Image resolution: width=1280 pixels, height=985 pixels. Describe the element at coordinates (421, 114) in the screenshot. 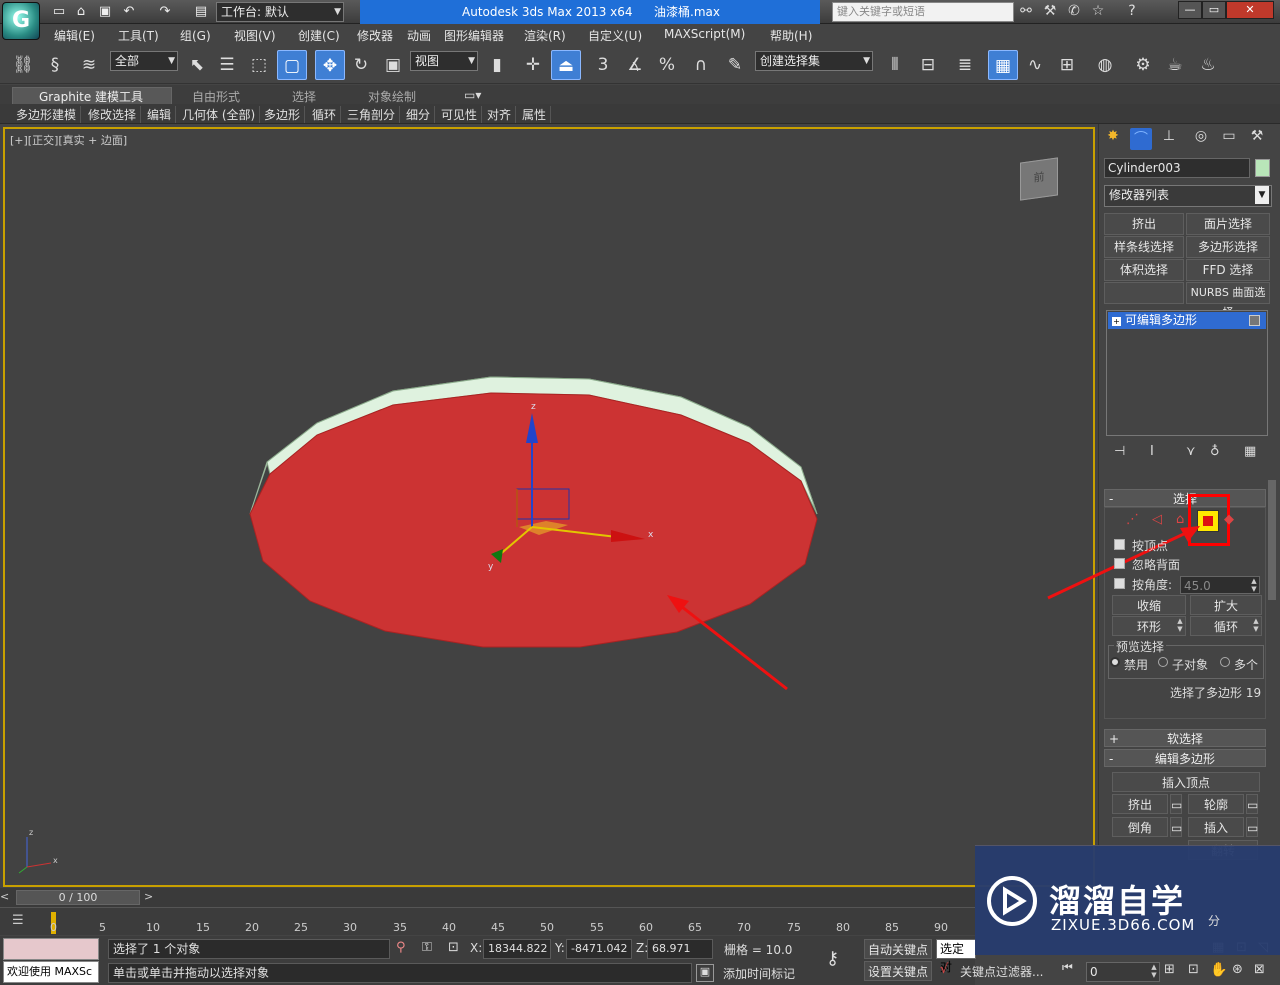

I see `panel-subdivision: 细分` at that location.